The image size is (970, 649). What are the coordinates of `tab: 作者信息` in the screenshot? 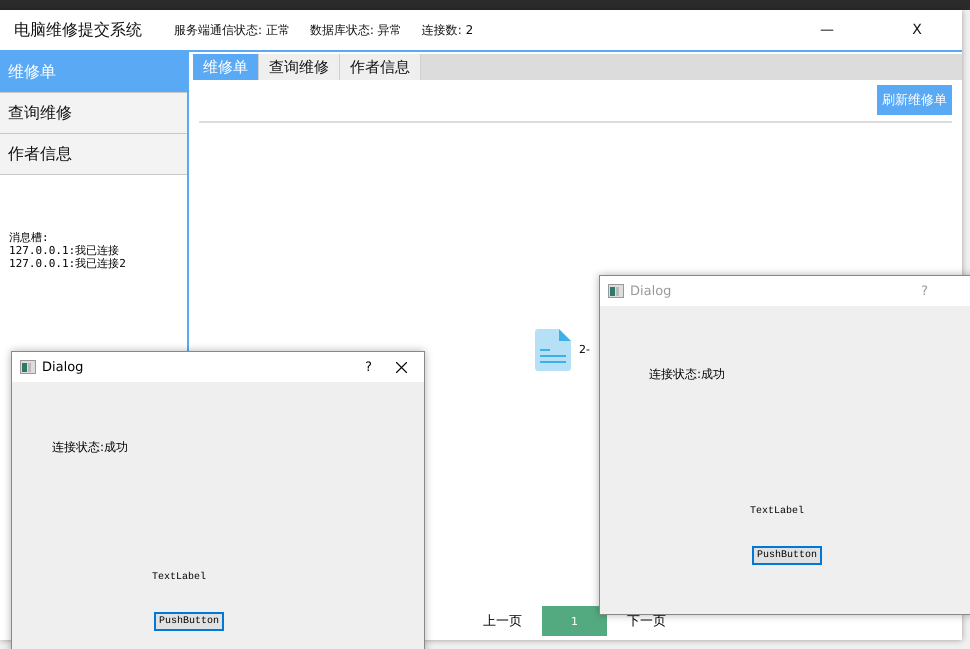 It's located at (380, 67).